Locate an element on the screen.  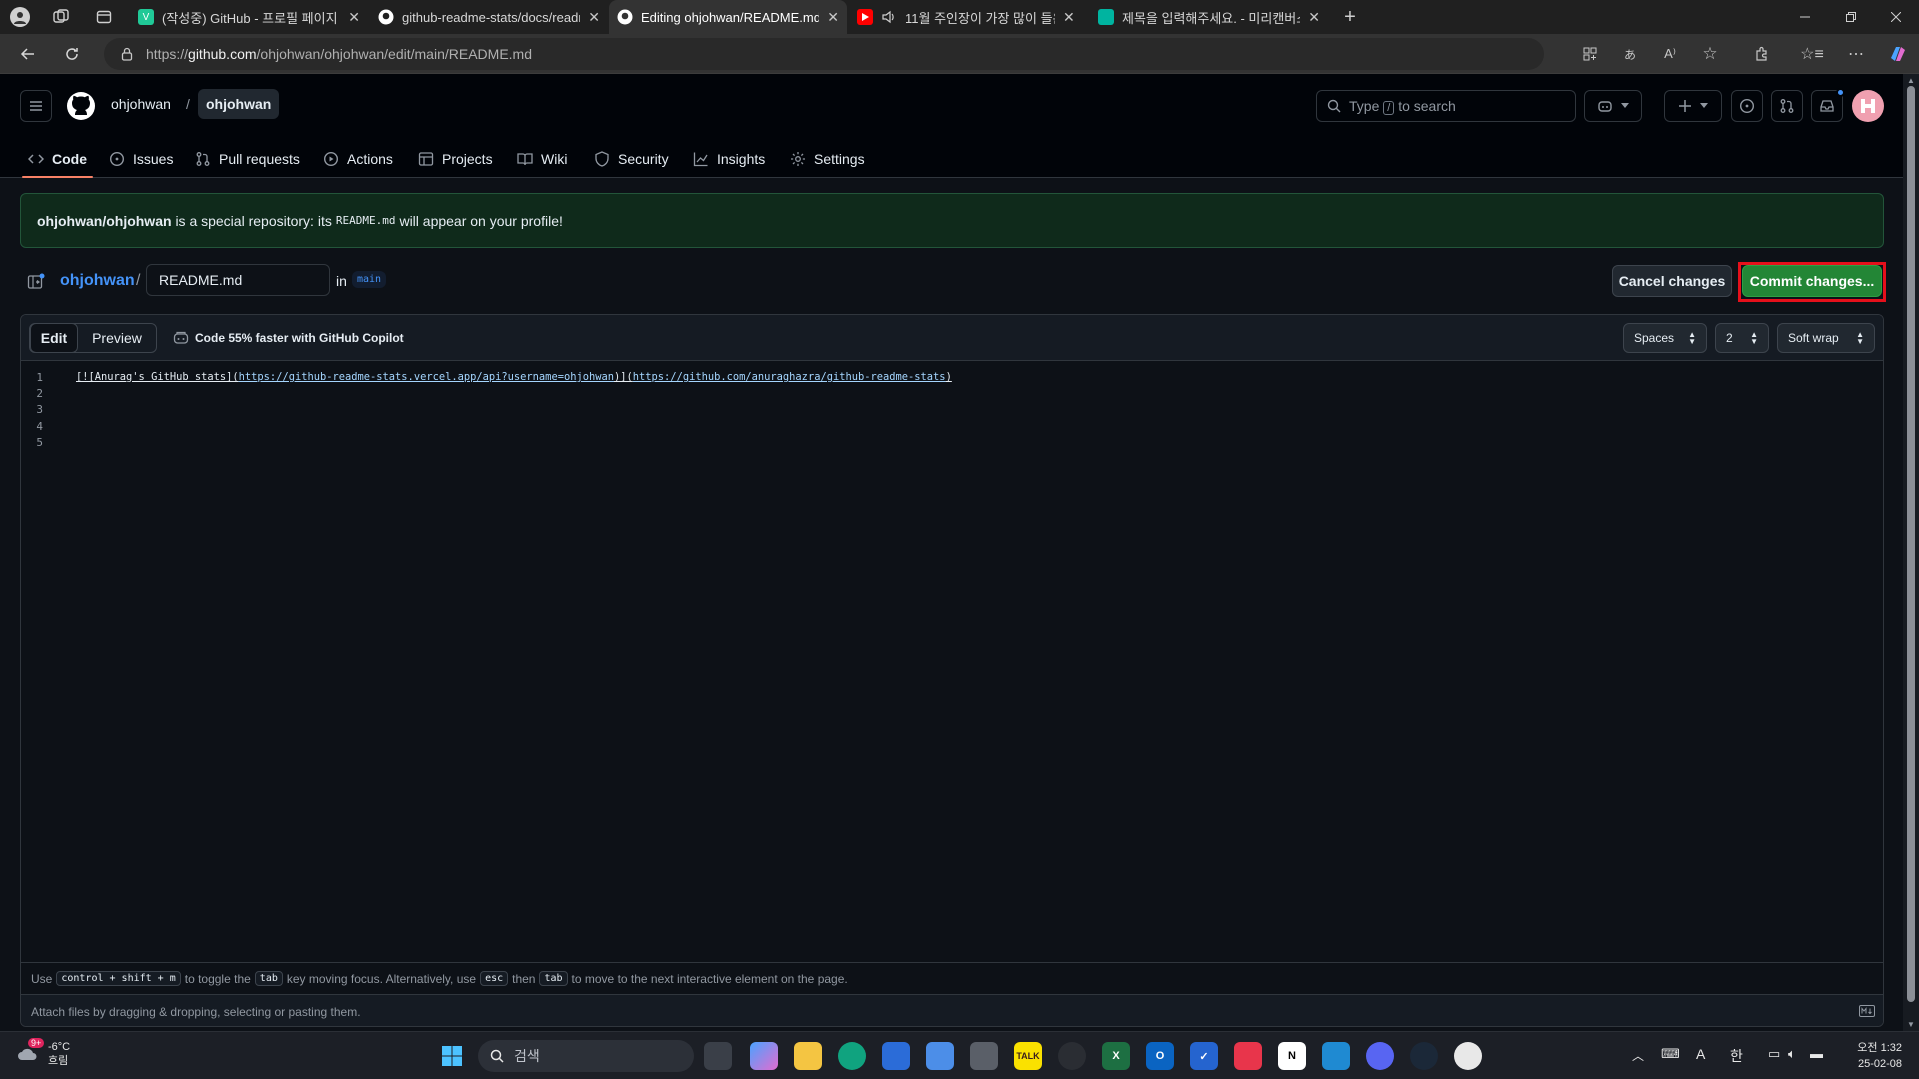
battery-icon: ▬ is located at coordinates (1816, 1053).